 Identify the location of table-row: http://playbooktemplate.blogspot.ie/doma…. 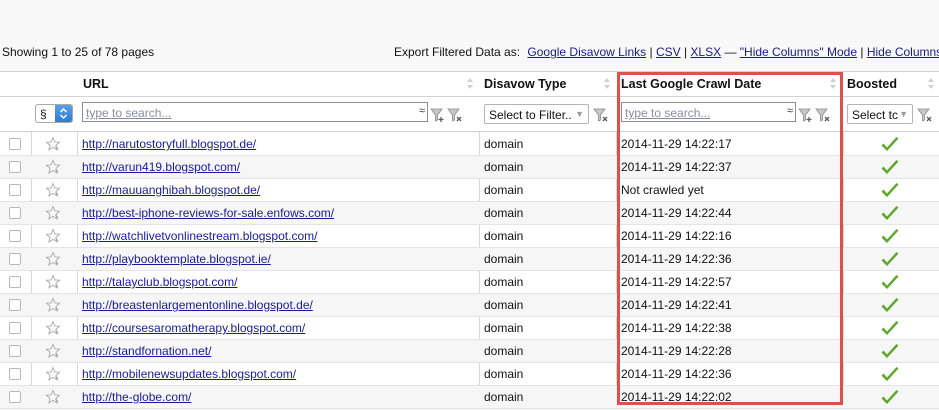
(469, 259).